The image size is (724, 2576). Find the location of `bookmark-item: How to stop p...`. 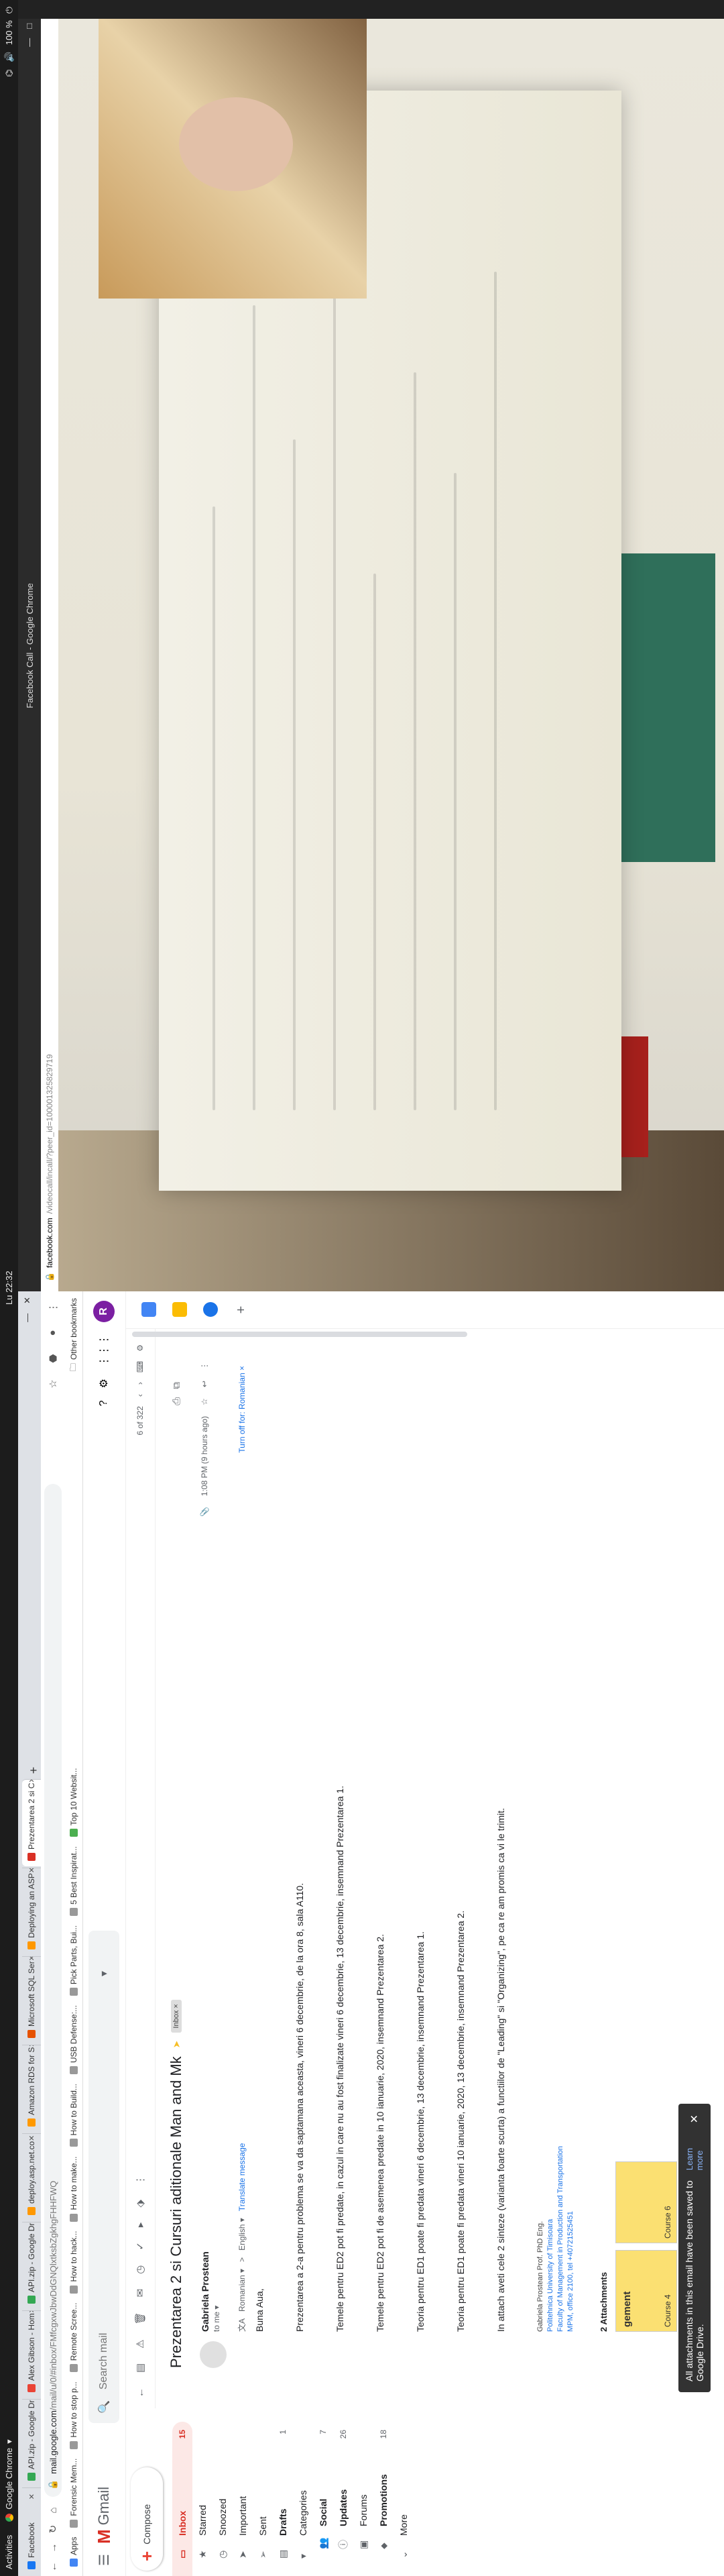

bookmark-item: How to stop p... is located at coordinates (73, 2415).